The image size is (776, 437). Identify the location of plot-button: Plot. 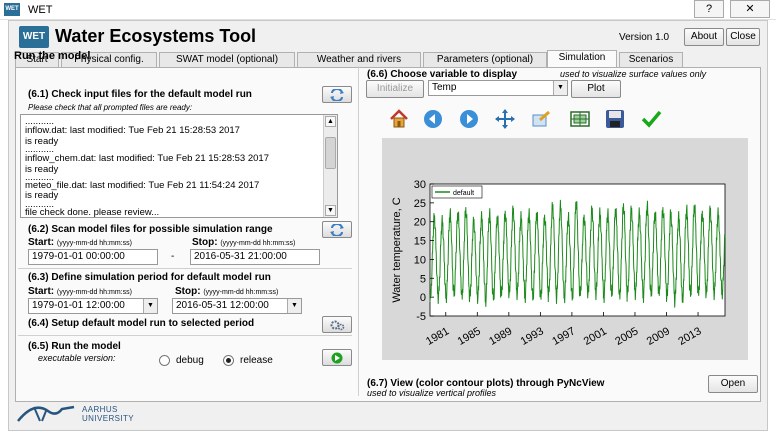
(596, 89).